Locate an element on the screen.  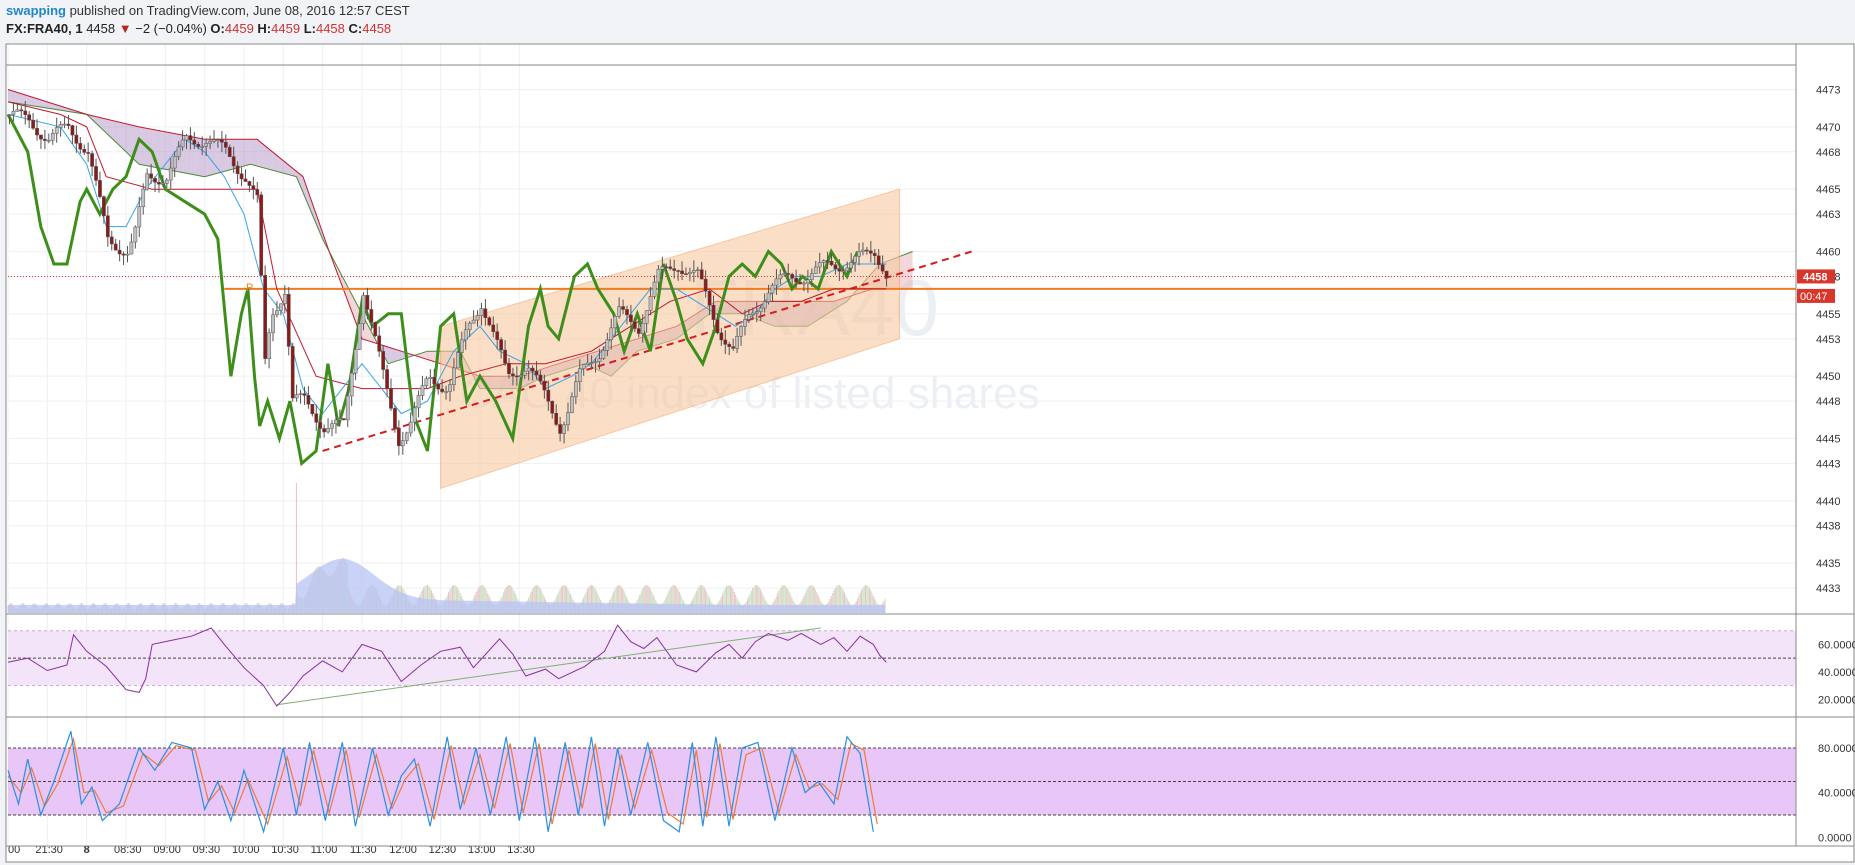
price-tick-label: 4463 is located at coordinates (1828, 215).